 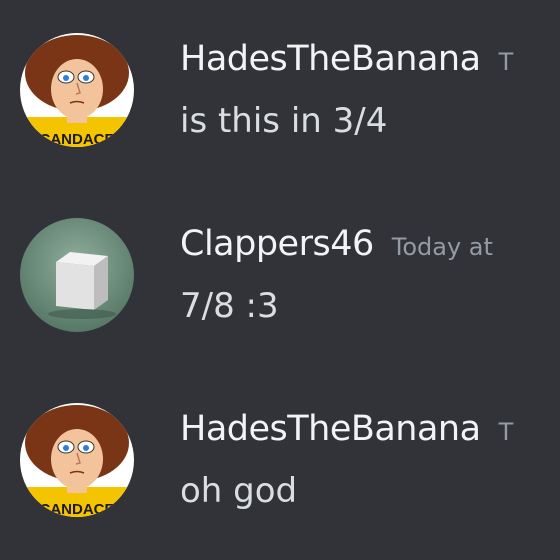 I want to click on message-content: is this in 3/4, so click(x=284, y=121).